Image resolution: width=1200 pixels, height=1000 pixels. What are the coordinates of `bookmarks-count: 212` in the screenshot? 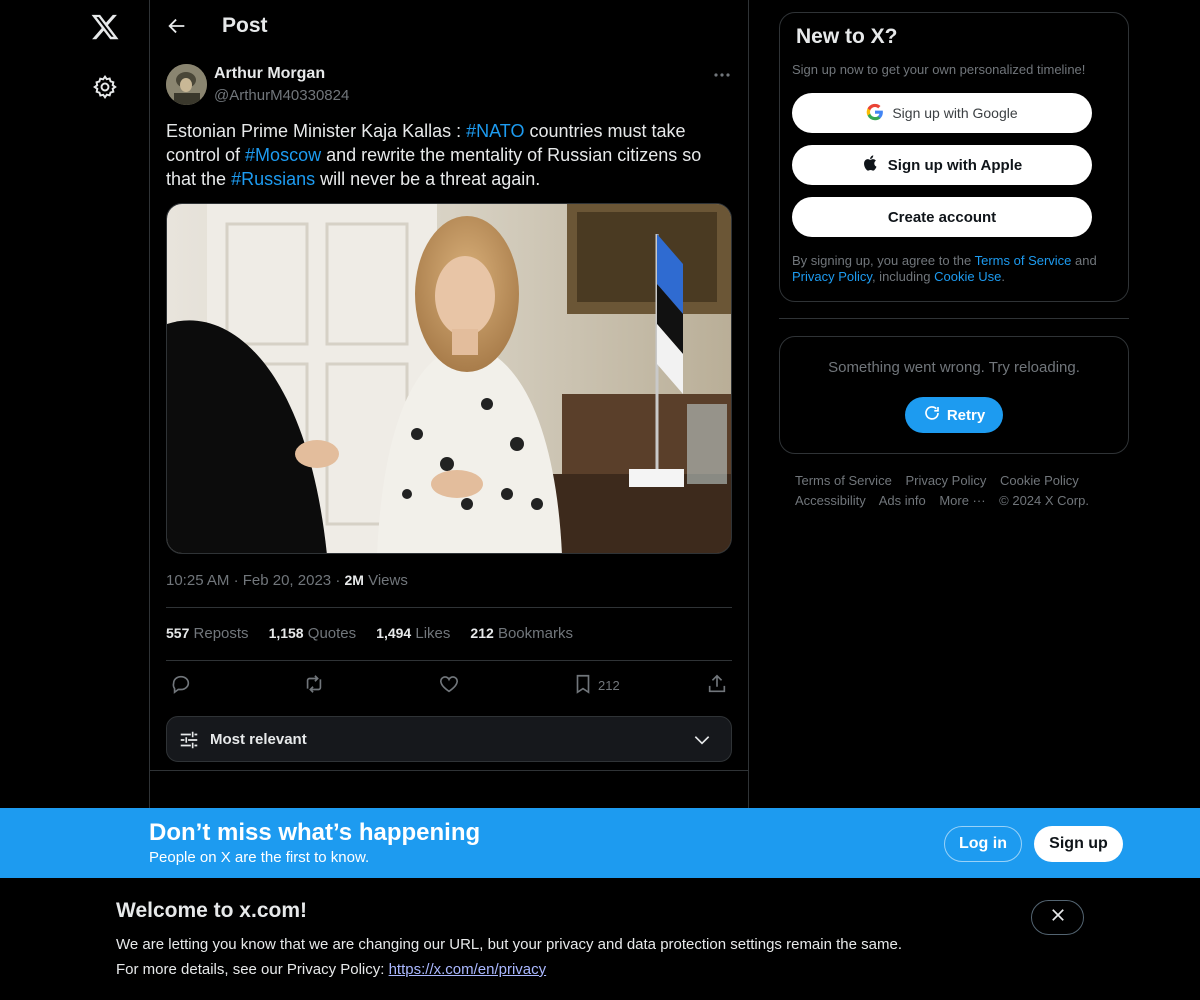 It's located at (482, 633).